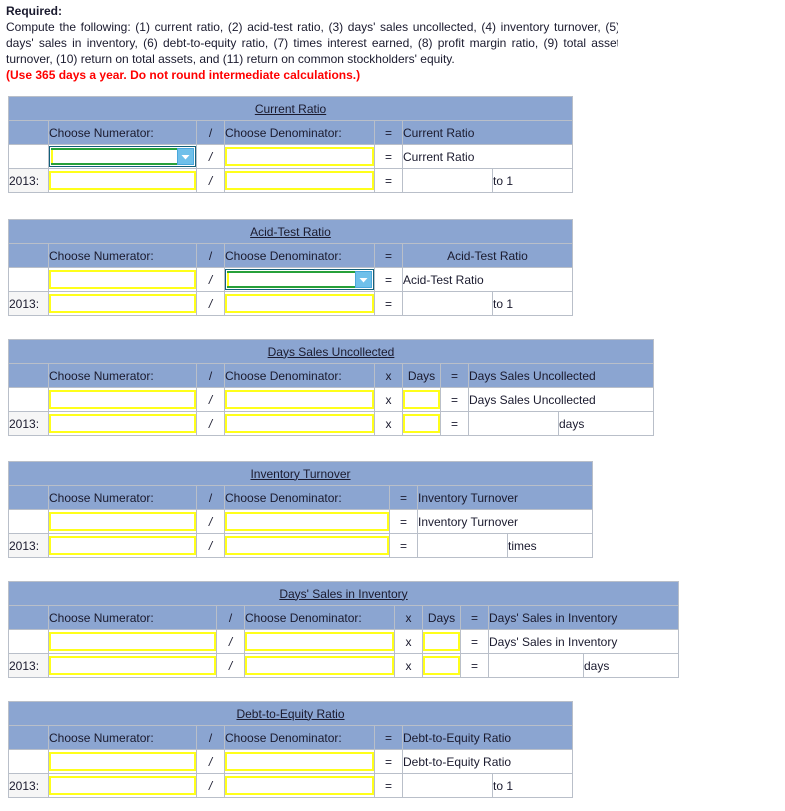 The height and width of the screenshot is (811, 785). Describe the element at coordinates (300, 473) in the screenshot. I see `table-title-row: Inventory Turnover` at that location.